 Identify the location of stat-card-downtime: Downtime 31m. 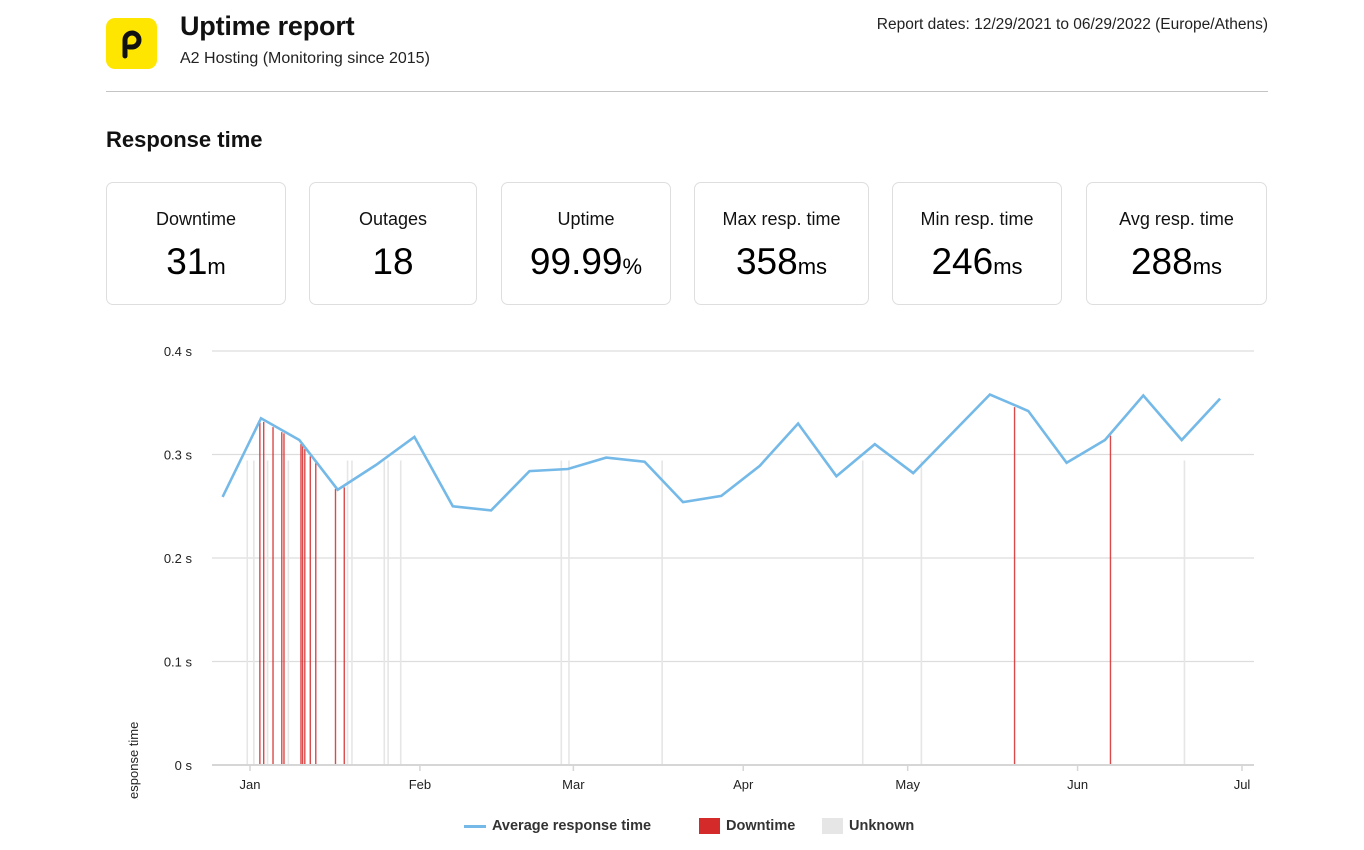
(196, 243).